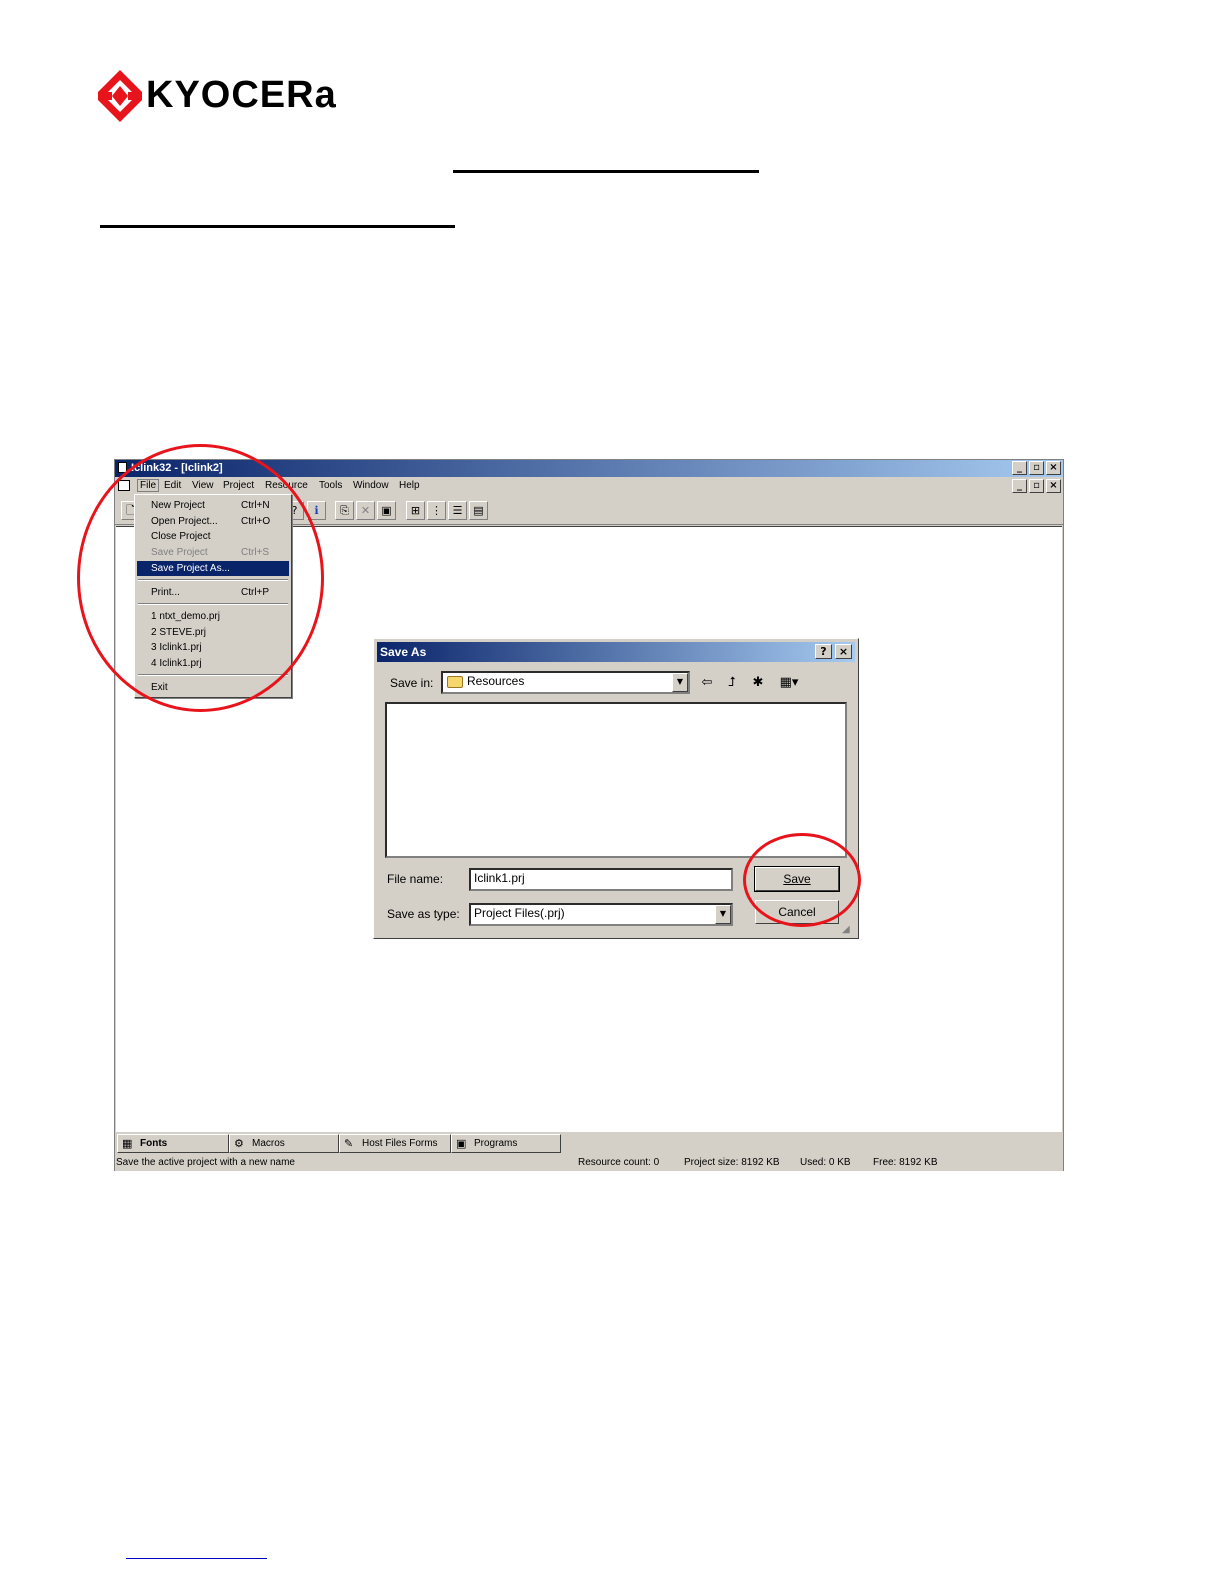  I want to click on dialog-close-button: ×, so click(843, 651).